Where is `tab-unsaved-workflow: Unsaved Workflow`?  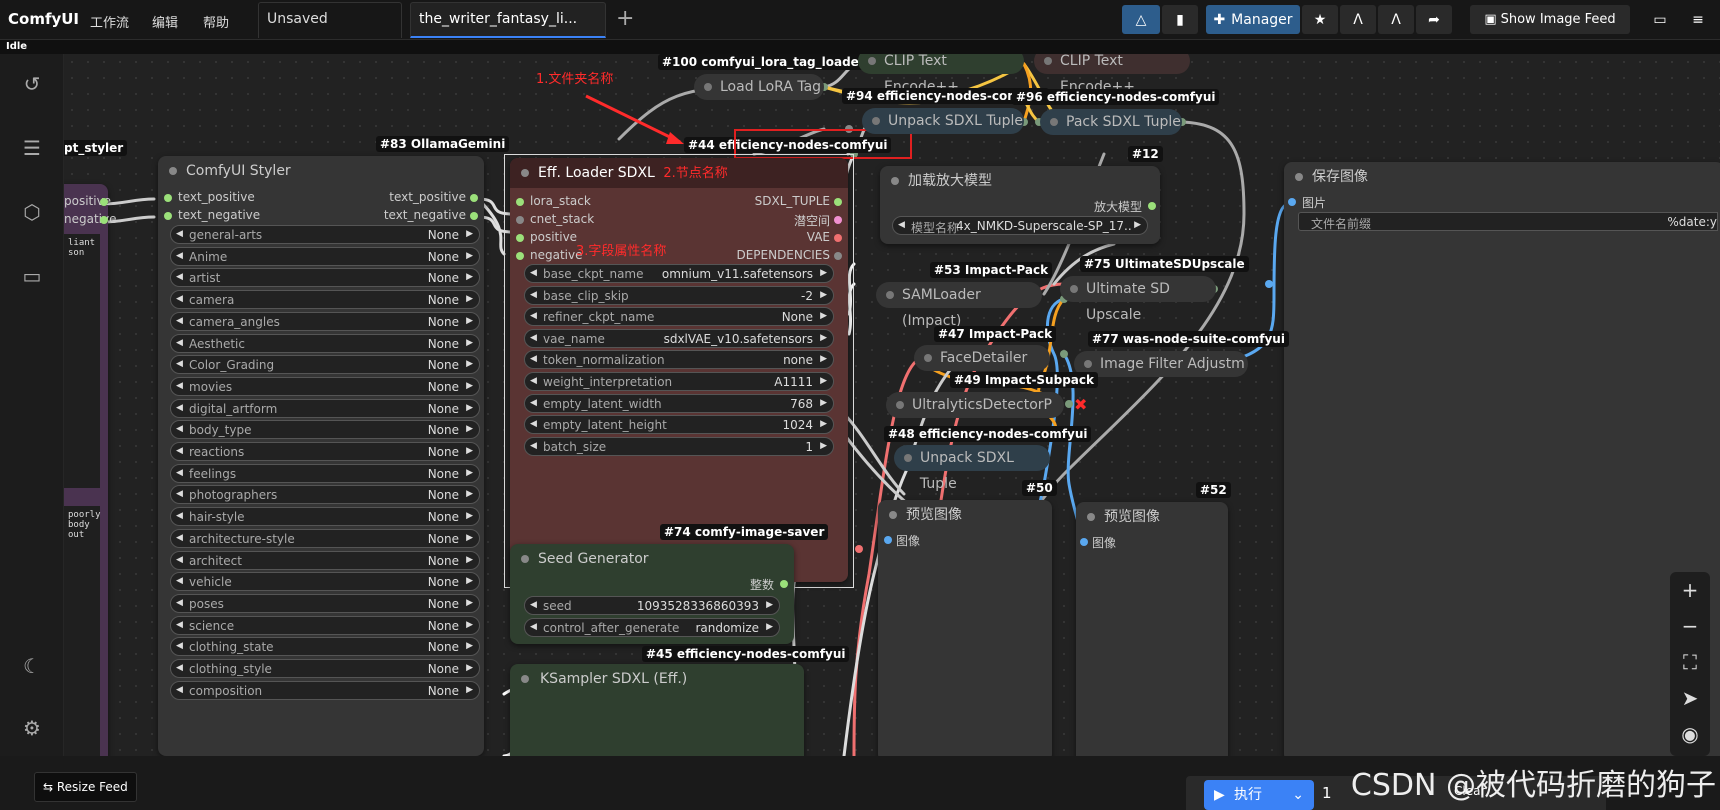
tab-unsaved-workflow: Unsaved Workflow is located at coordinates (330, 30).